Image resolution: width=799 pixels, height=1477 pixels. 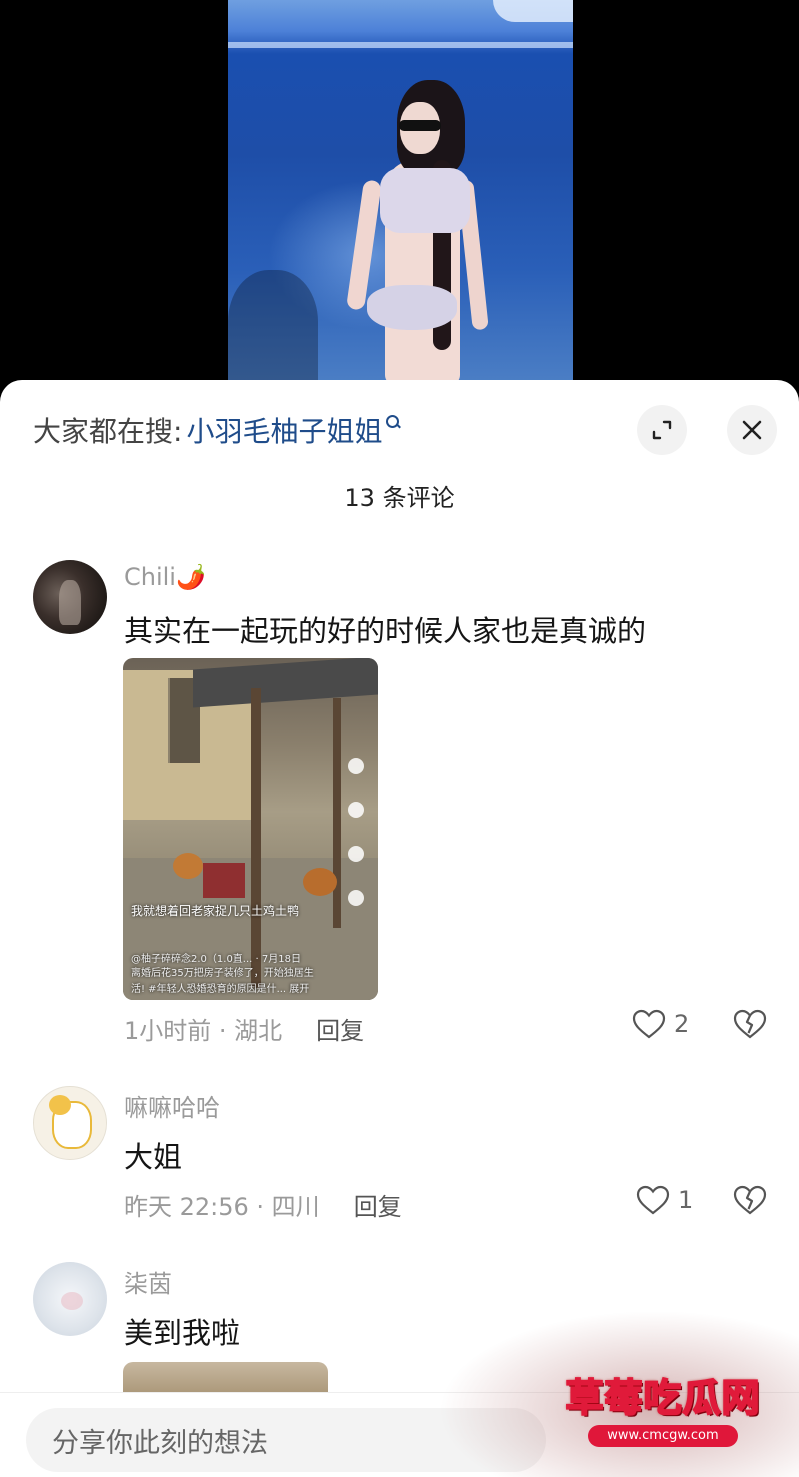 I want to click on search-suggestion-label: 大家都在搜:, so click(x=108, y=431).